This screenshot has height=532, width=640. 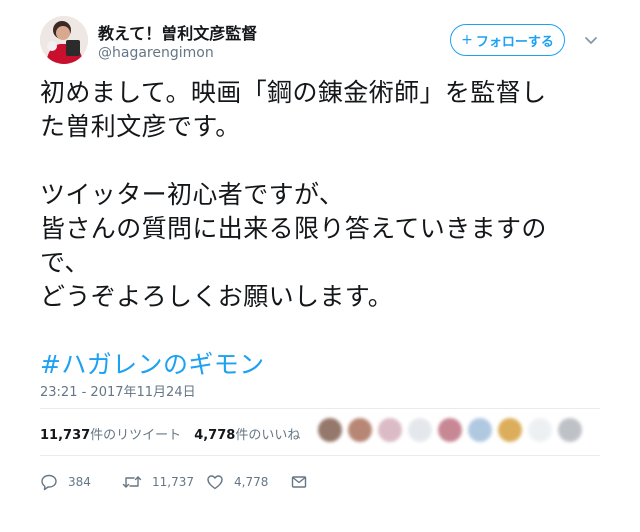 I want to click on direct-message-action, so click(x=299, y=482).